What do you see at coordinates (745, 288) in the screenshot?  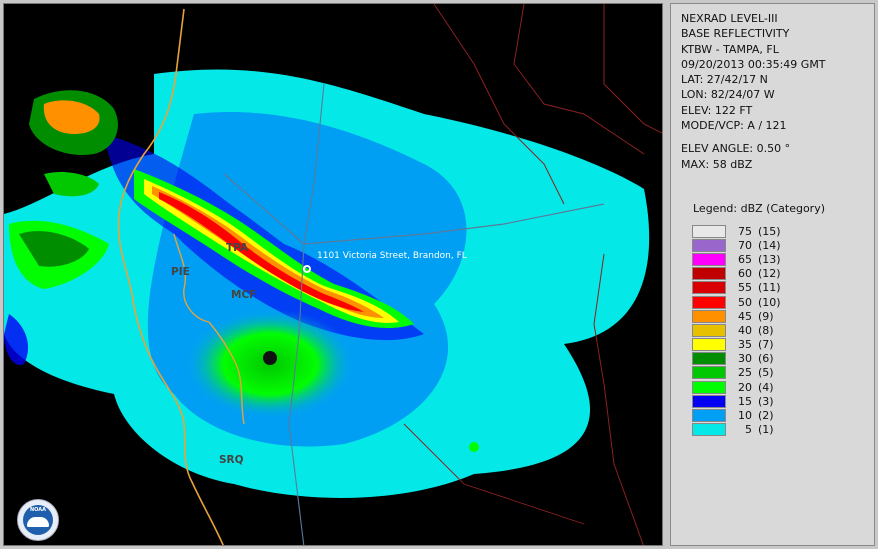 I see `legend-value: 55` at bounding box center [745, 288].